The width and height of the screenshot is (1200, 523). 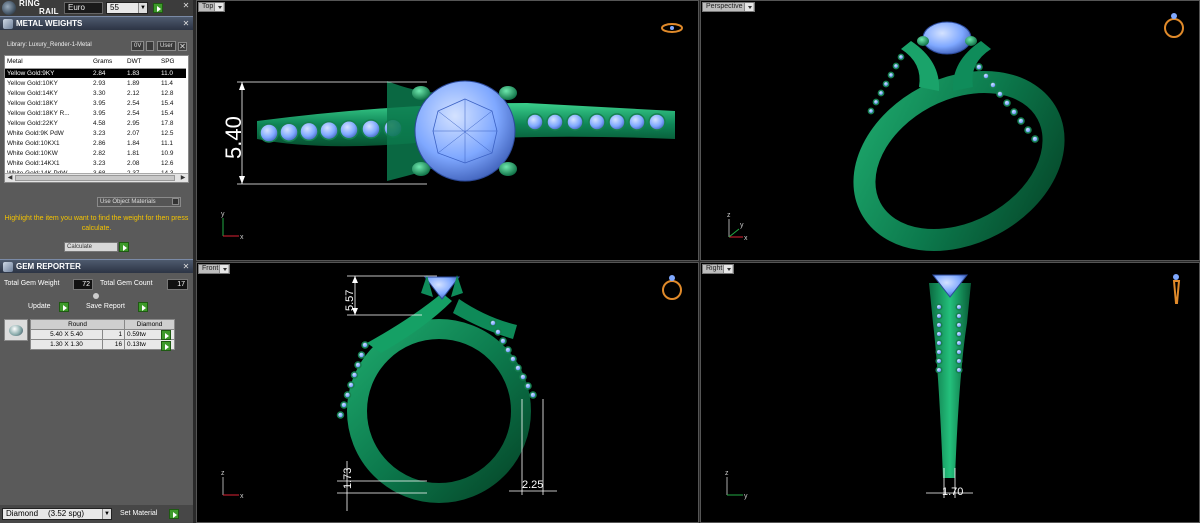 What do you see at coordinates (33, 164) in the screenshot?
I see `metal-name: White Gold:14KX1` at bounding box center [33, 164].